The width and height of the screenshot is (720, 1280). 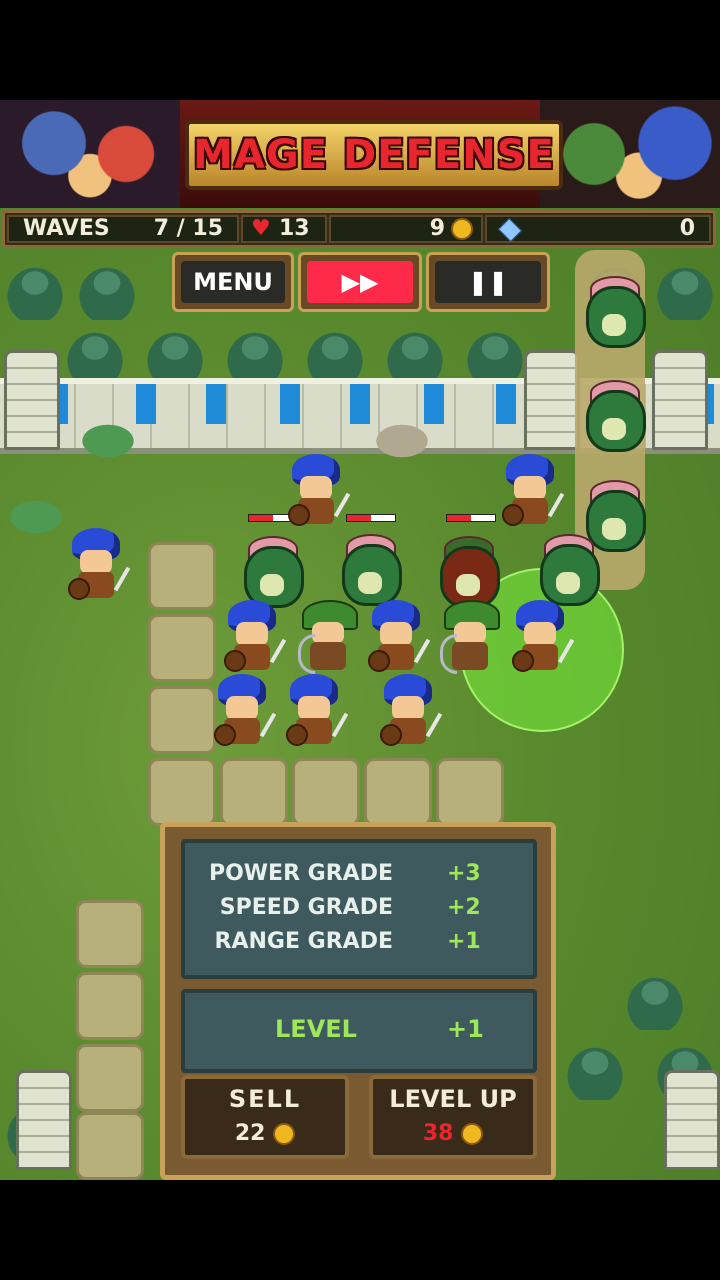 I want to click on sell-label: SELL, so click(x=265, y=1099).